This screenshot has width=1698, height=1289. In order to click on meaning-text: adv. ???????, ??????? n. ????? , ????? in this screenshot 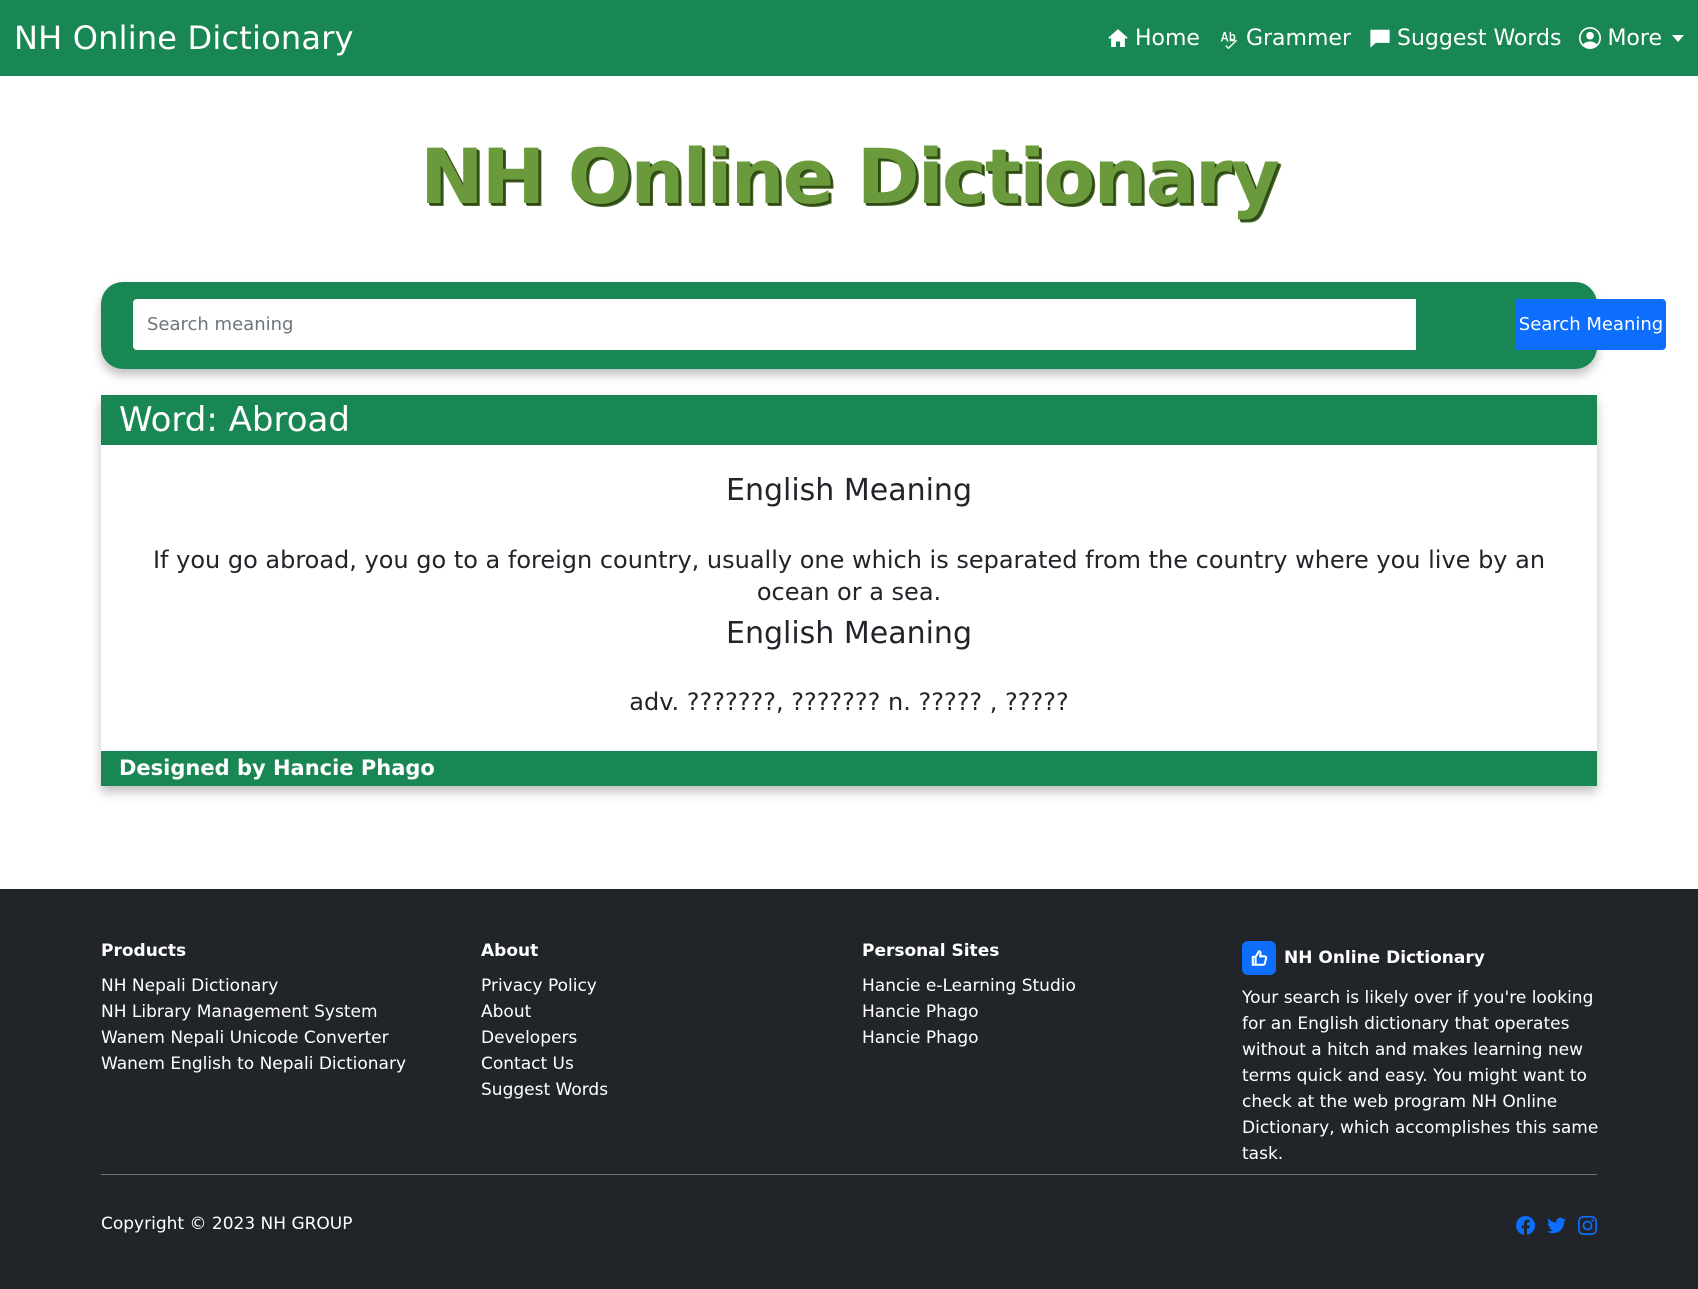, I will do `click(849, 702)`.